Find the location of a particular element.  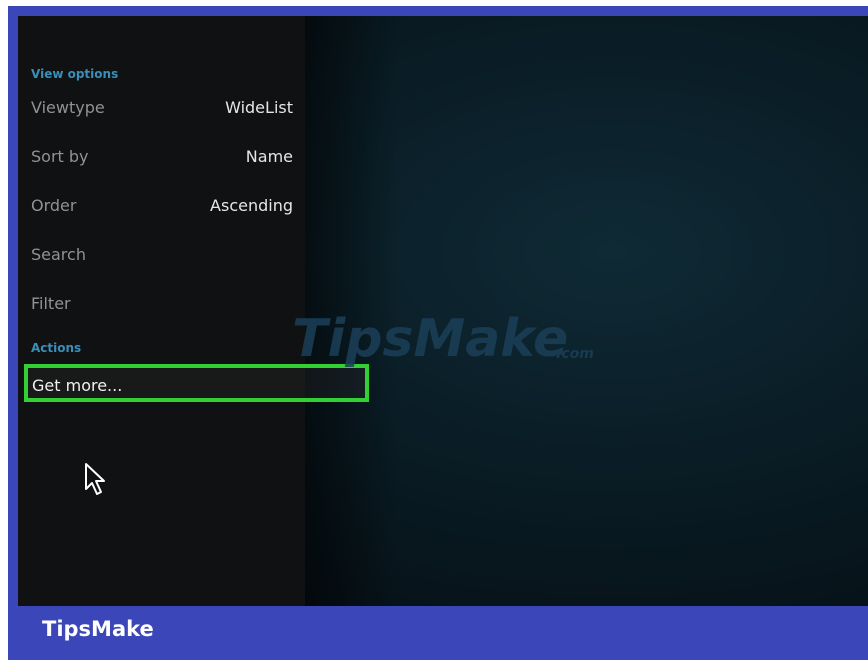

footer-brand: TipsMake is located at coordinates (98, 629).